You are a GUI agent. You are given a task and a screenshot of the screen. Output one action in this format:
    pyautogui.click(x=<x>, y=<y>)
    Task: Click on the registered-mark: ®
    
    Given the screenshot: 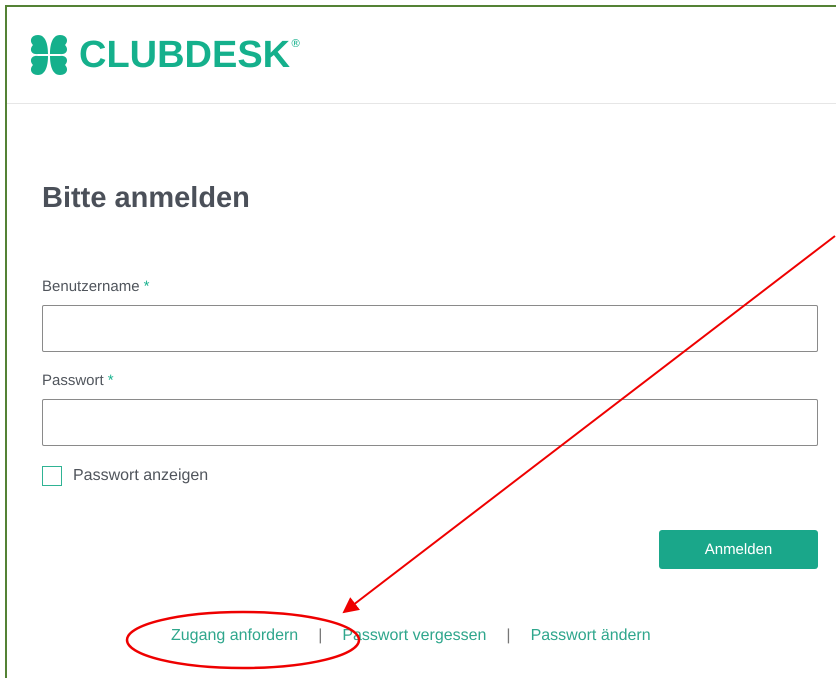 What is the action you would take?
    pyautogui.click(x=296, y=43)
    